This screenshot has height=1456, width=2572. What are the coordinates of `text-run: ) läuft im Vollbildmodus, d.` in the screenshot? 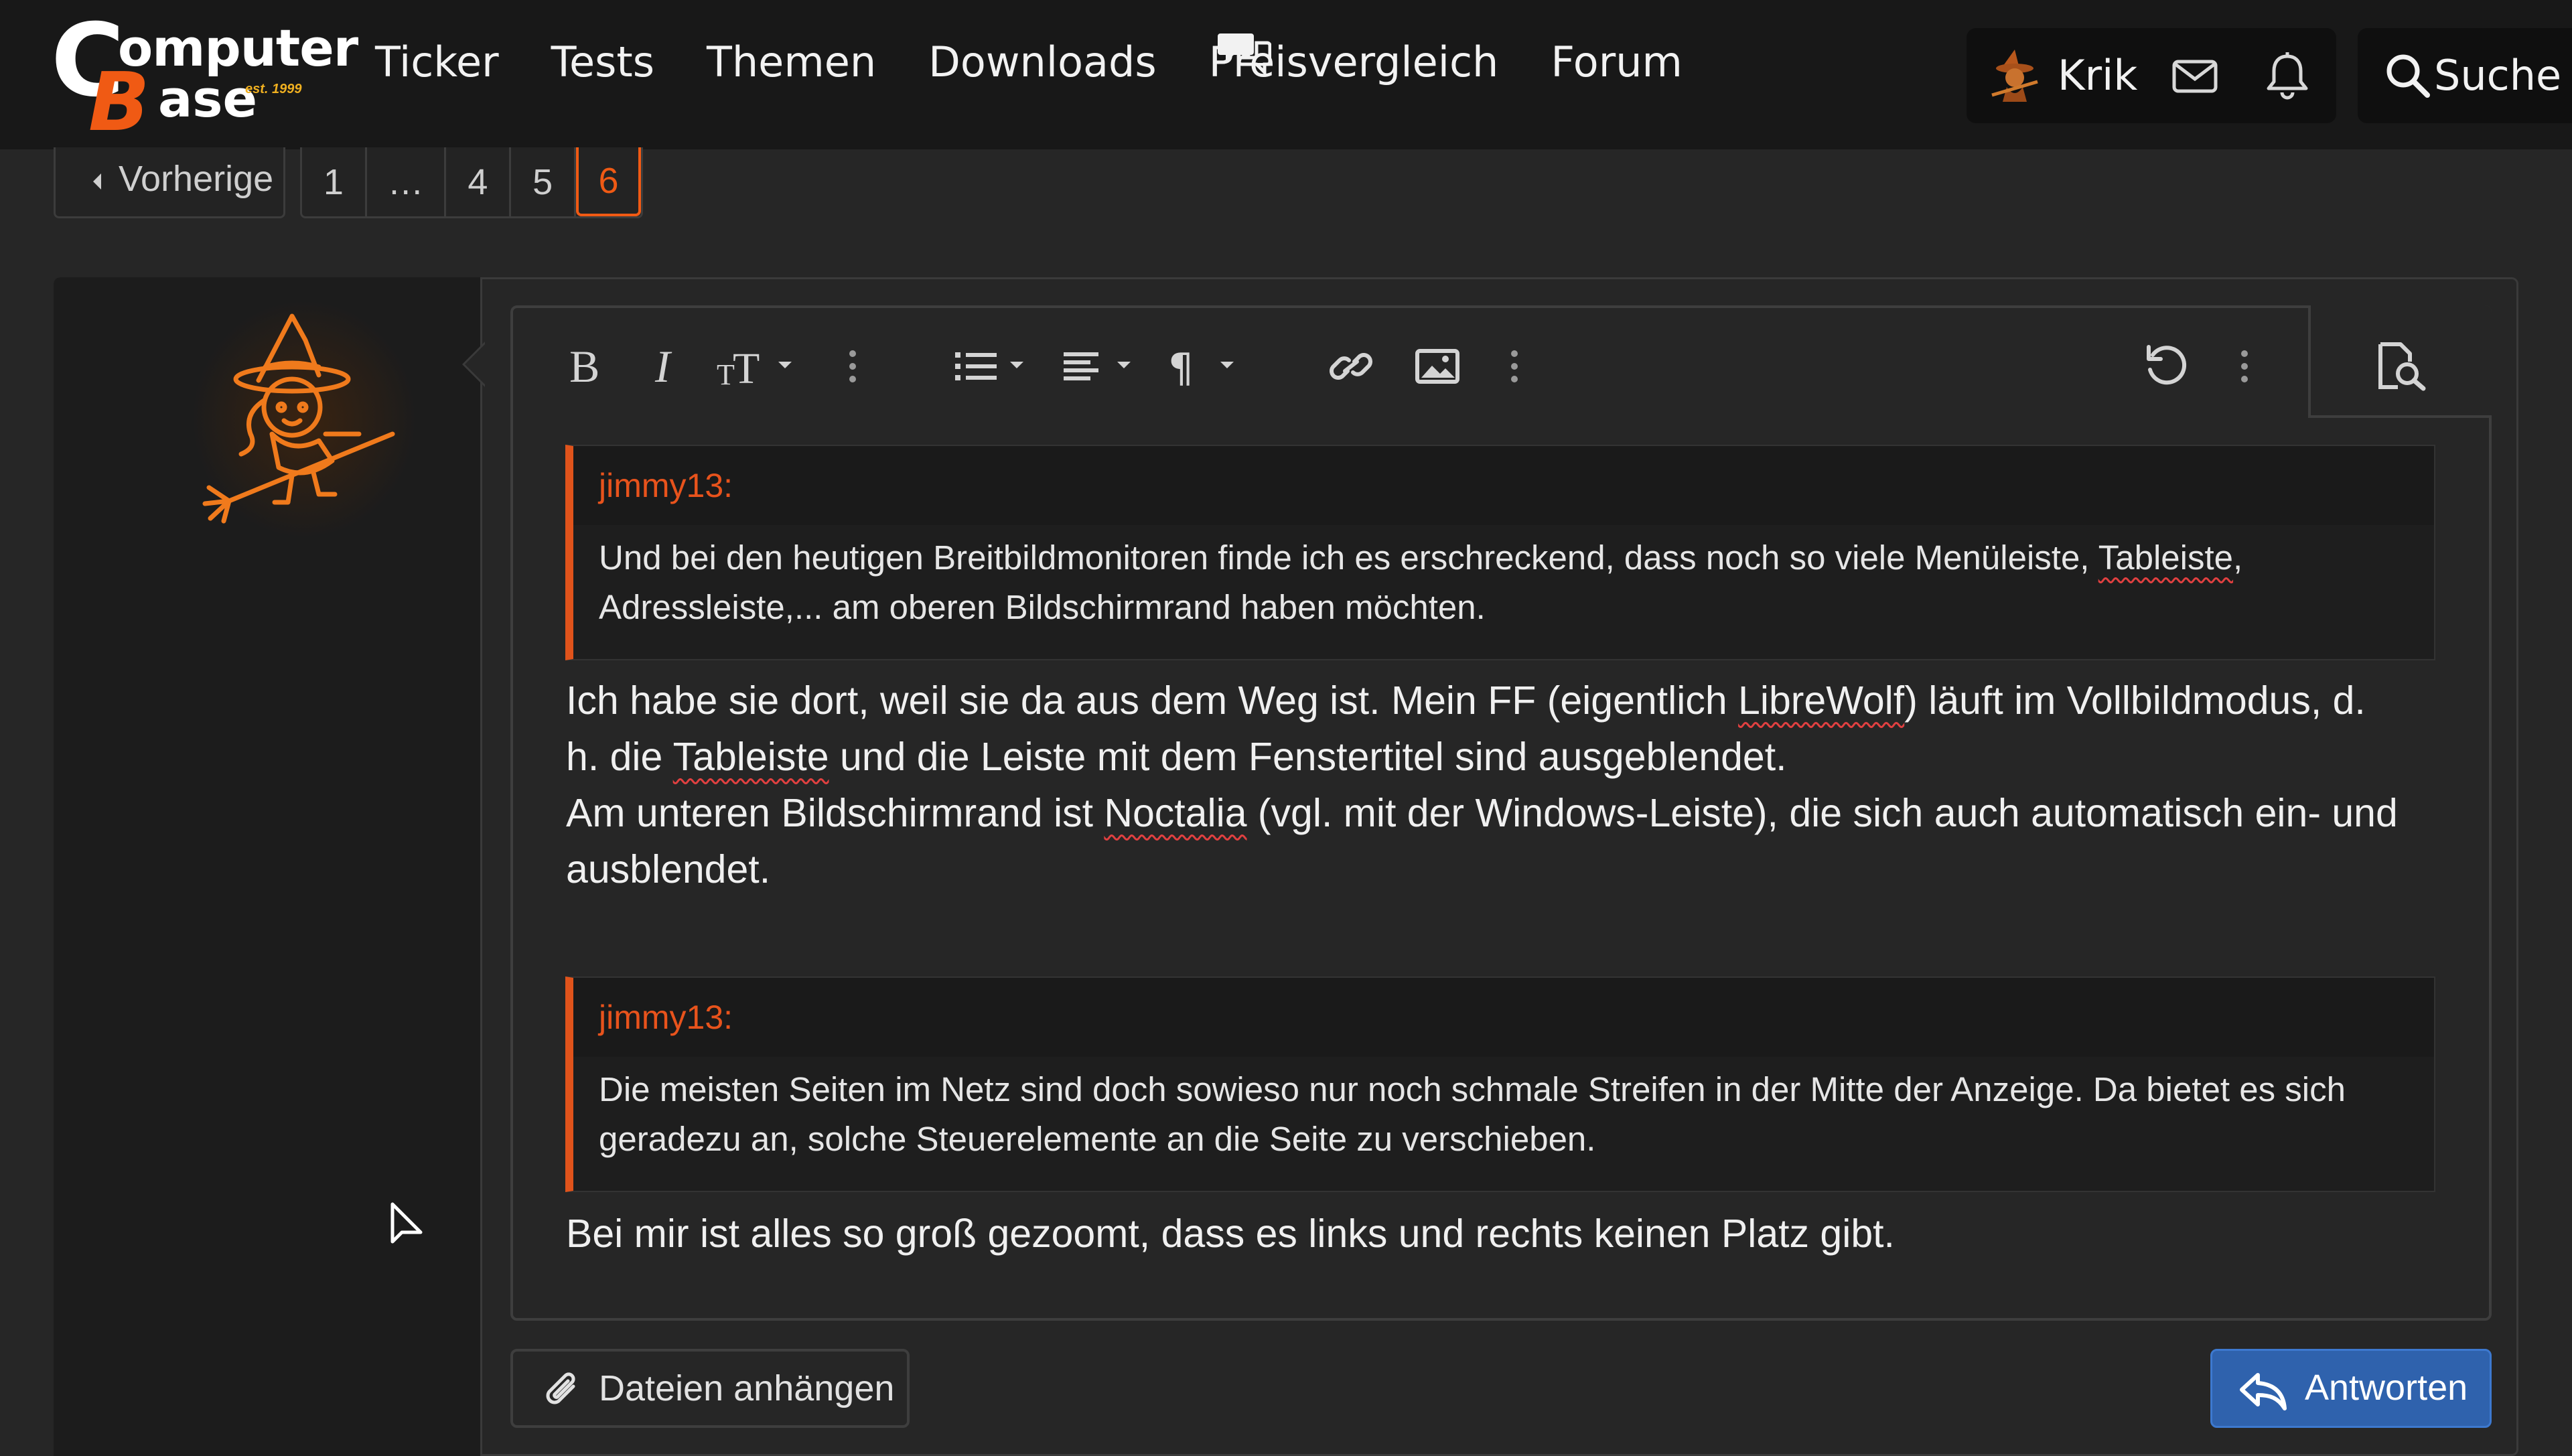 It's located at (2135, 700).